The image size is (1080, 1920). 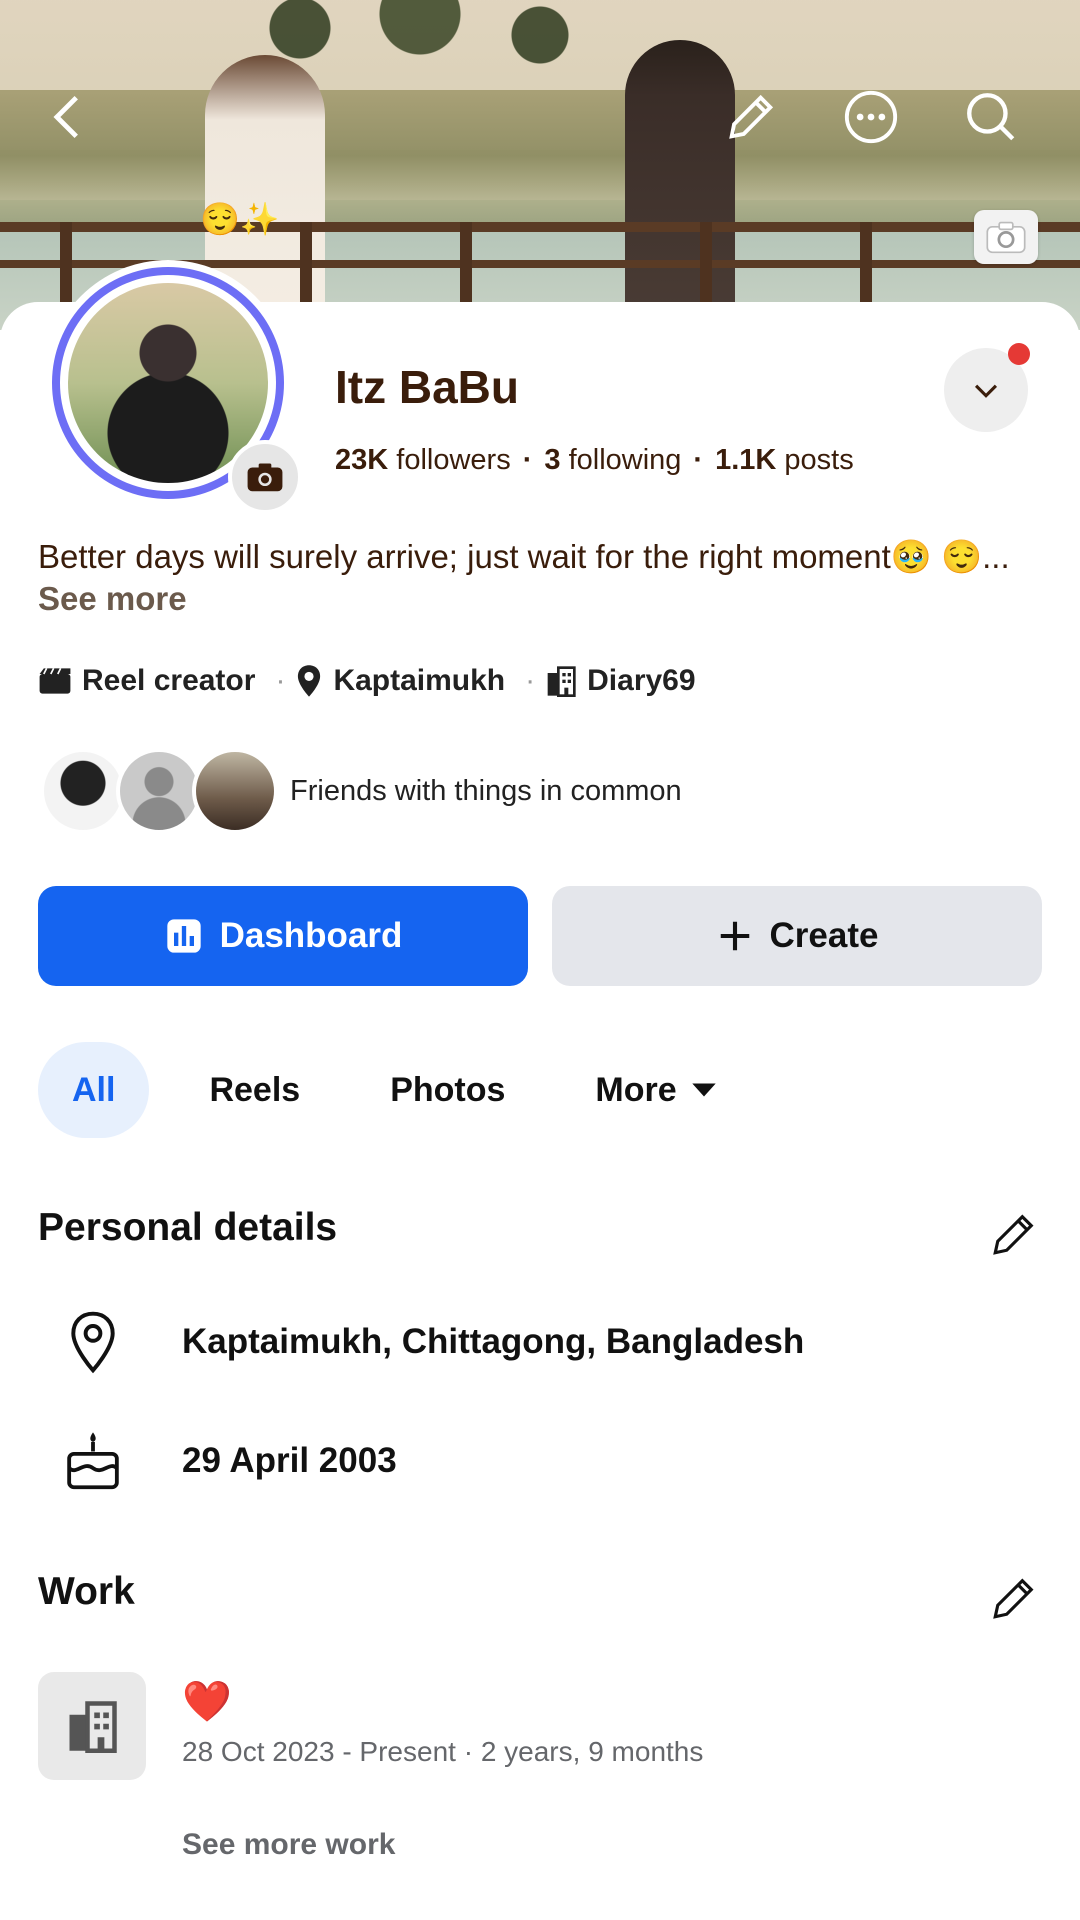 What do you see at coordinates (797, 936) in the screenshot?
I see `create-button: Create` at bounding box center [797, 936].